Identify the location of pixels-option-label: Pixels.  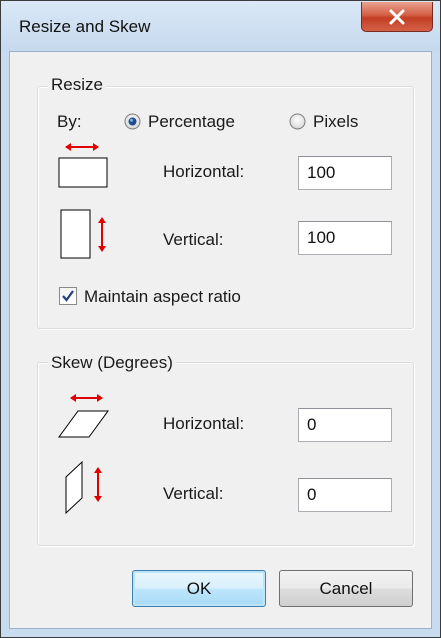
(335, 122).